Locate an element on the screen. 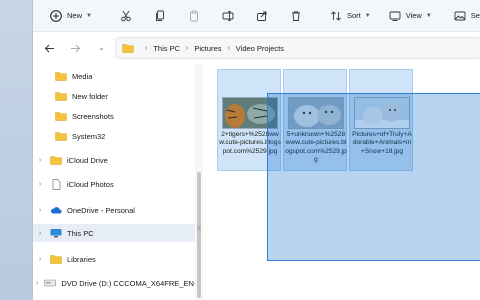 Image resolution: width=480 pixels, height=300 pixels. delete-icon is located at coordinates (296, 16).